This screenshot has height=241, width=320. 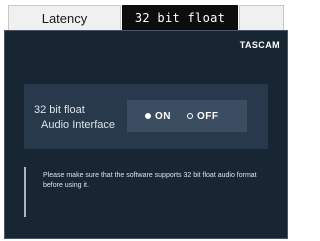 I want to click on radio-checked-icon, so click(x=148, y=116).